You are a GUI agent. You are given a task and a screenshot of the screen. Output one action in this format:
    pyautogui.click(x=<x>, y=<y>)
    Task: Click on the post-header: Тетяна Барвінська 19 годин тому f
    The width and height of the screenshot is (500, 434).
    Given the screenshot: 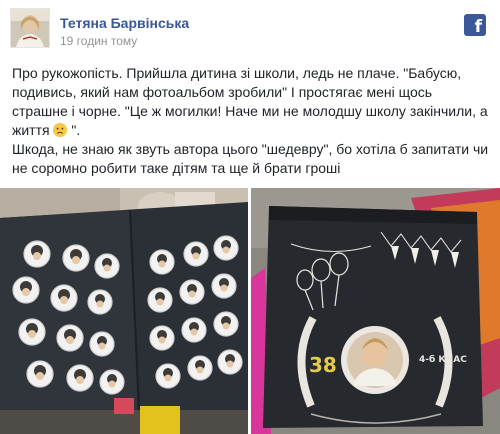 What is the action you would take?
    pyautogui.click(x=250, y=29)
    